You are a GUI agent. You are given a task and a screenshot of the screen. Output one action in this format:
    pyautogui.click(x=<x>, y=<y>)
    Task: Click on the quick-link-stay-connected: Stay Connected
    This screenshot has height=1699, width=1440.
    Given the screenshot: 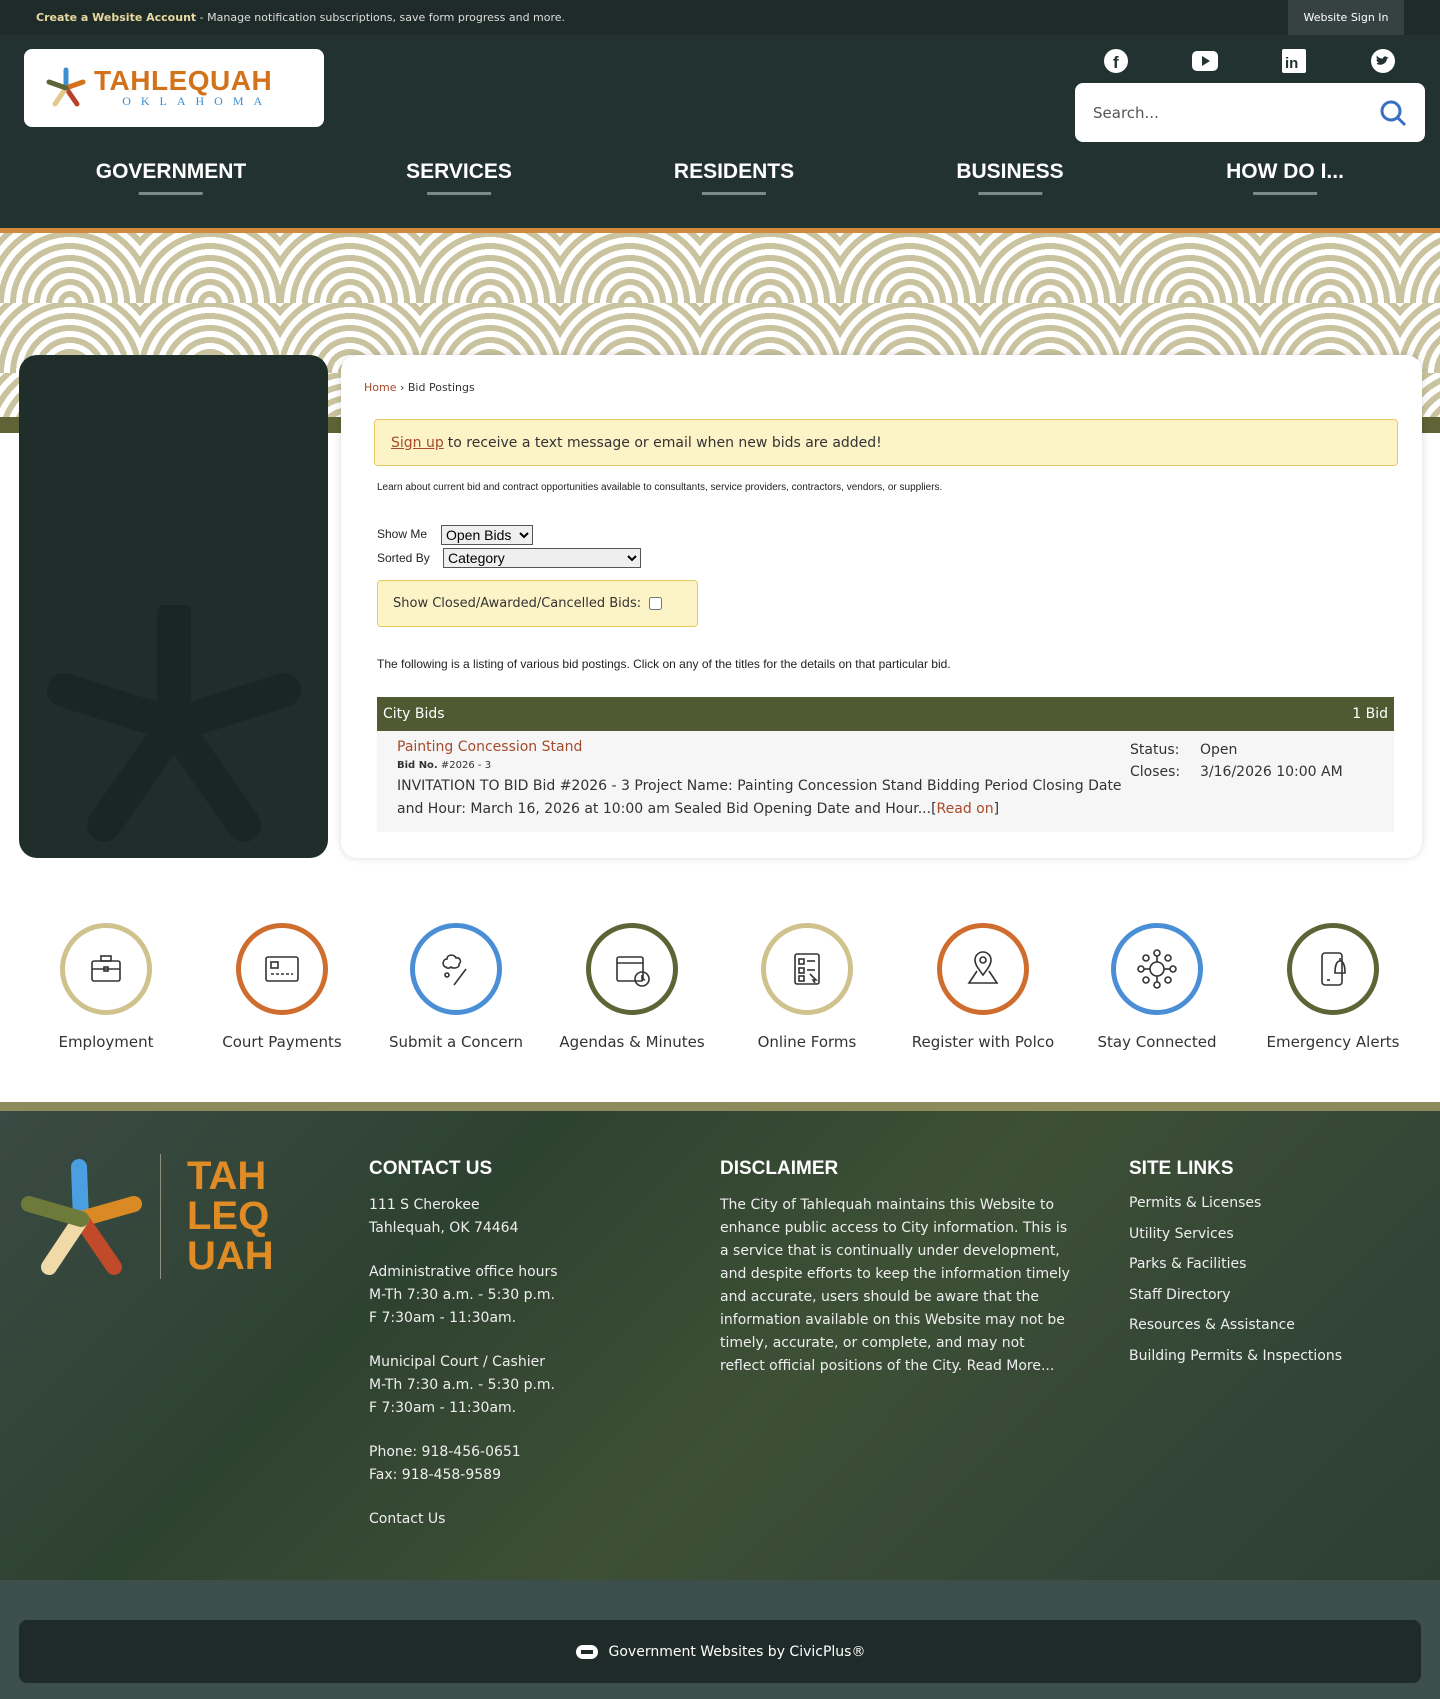 What is the action you would take?
    pyautogui.click(x=1157, y=987)
    